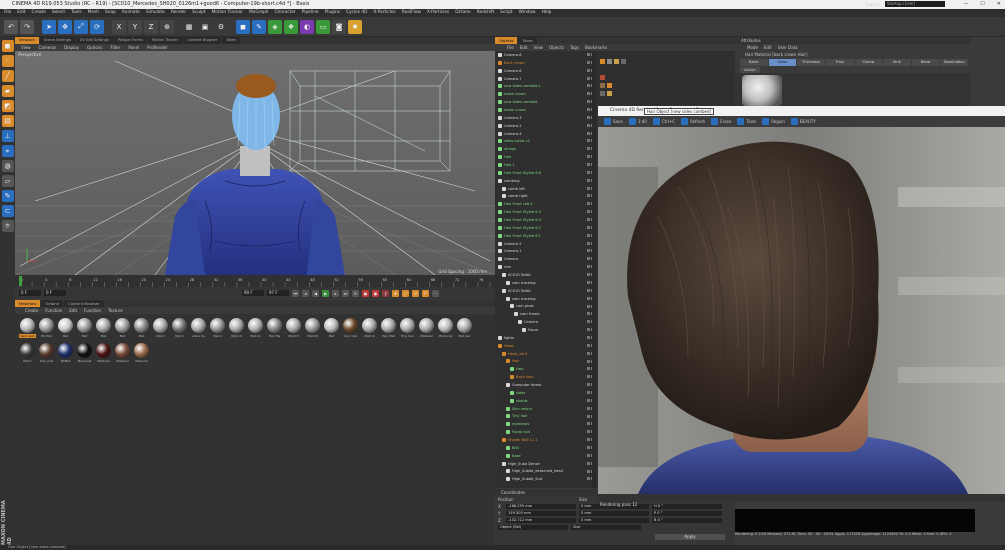  Describe the element at coordinates (546, 338) in the screenshot. I see `object-row: lights` at that location.